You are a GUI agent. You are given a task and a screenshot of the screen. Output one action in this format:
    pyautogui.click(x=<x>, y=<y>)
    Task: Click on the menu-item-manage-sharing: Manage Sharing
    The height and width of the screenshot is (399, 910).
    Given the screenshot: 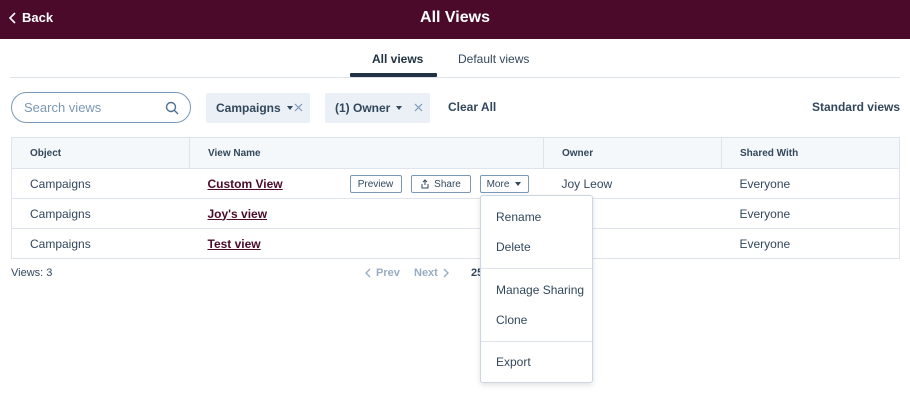 What is the action you would take?
    pyautogui.click(x=540, y=290)
    